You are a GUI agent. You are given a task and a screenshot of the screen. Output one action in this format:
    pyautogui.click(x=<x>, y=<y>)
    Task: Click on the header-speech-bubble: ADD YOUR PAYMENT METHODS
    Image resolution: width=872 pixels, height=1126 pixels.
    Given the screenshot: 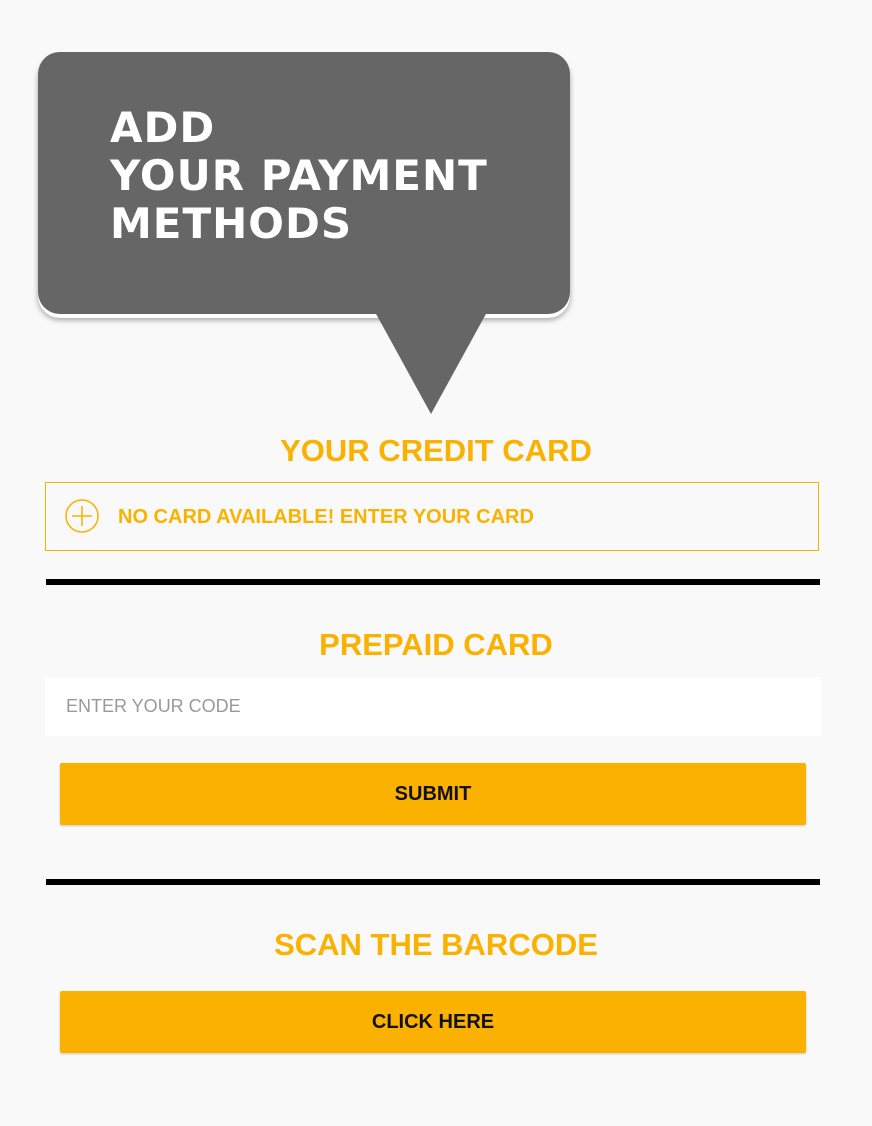 What is the action you would take?
    pyautogui.click(x=304, y=183)
    